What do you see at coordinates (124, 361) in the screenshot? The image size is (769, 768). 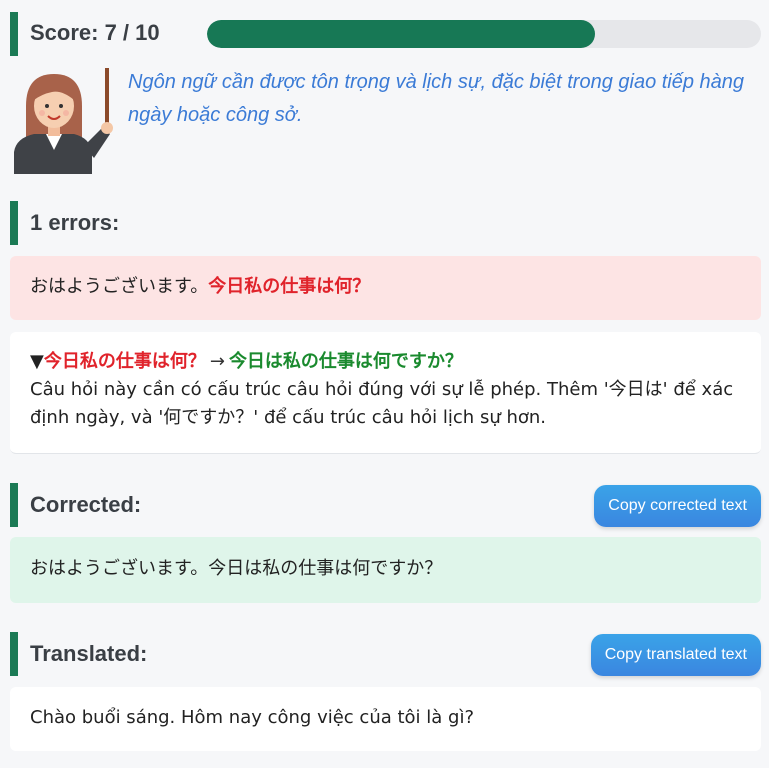 I see `error-wrong-text: 今日私の仕事は何？` at bounding box center [124, 361].